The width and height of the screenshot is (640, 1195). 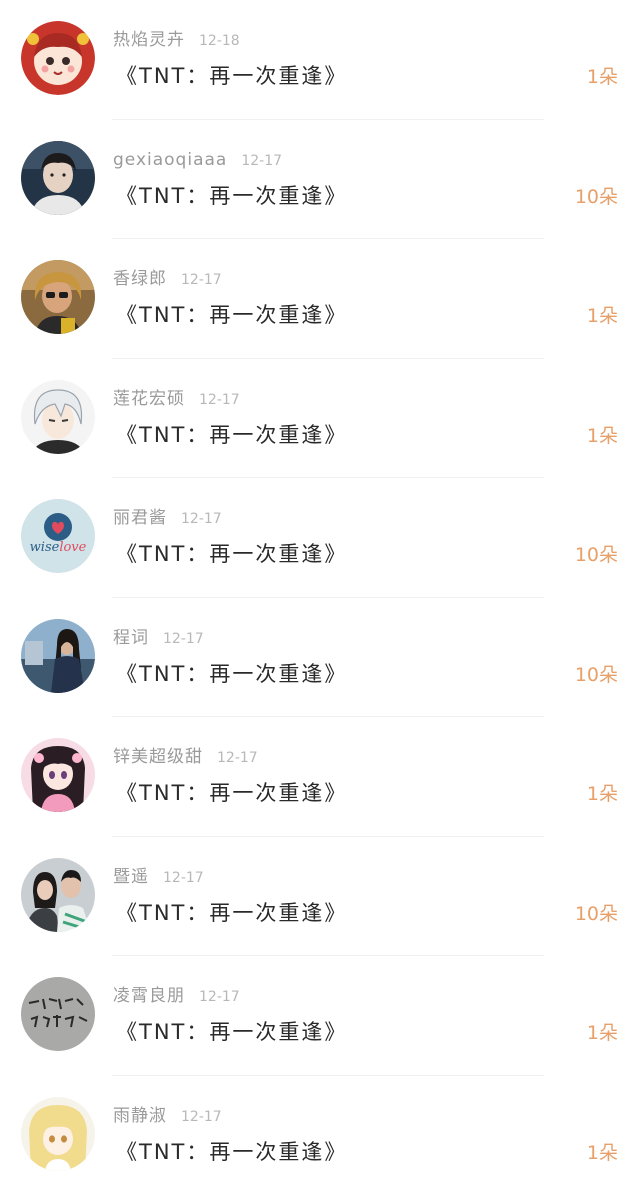 I want to click on username: 程词, so click(x=131, y=638).